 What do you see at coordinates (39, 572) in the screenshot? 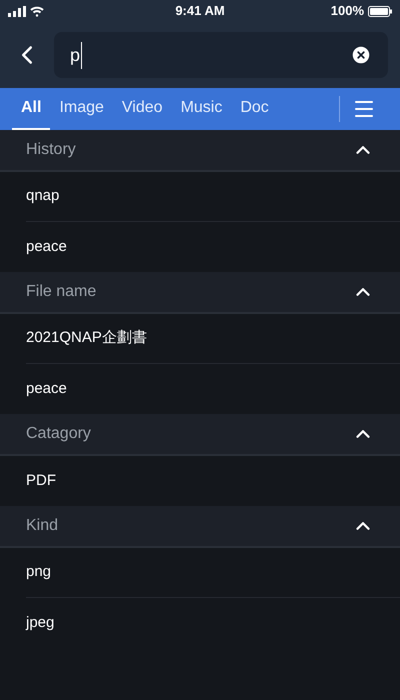
I see `result-item: png` at bounding box center [39, 572].